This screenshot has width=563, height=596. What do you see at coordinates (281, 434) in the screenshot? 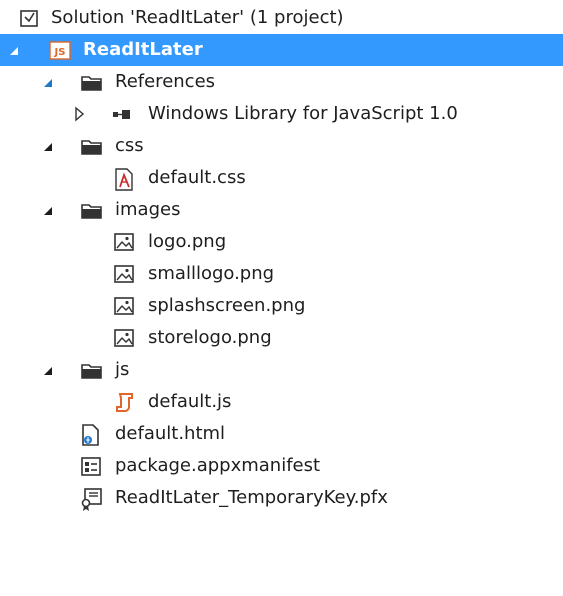
I see `tree-item-default-html: default.html` at bounding box center [281, 434].